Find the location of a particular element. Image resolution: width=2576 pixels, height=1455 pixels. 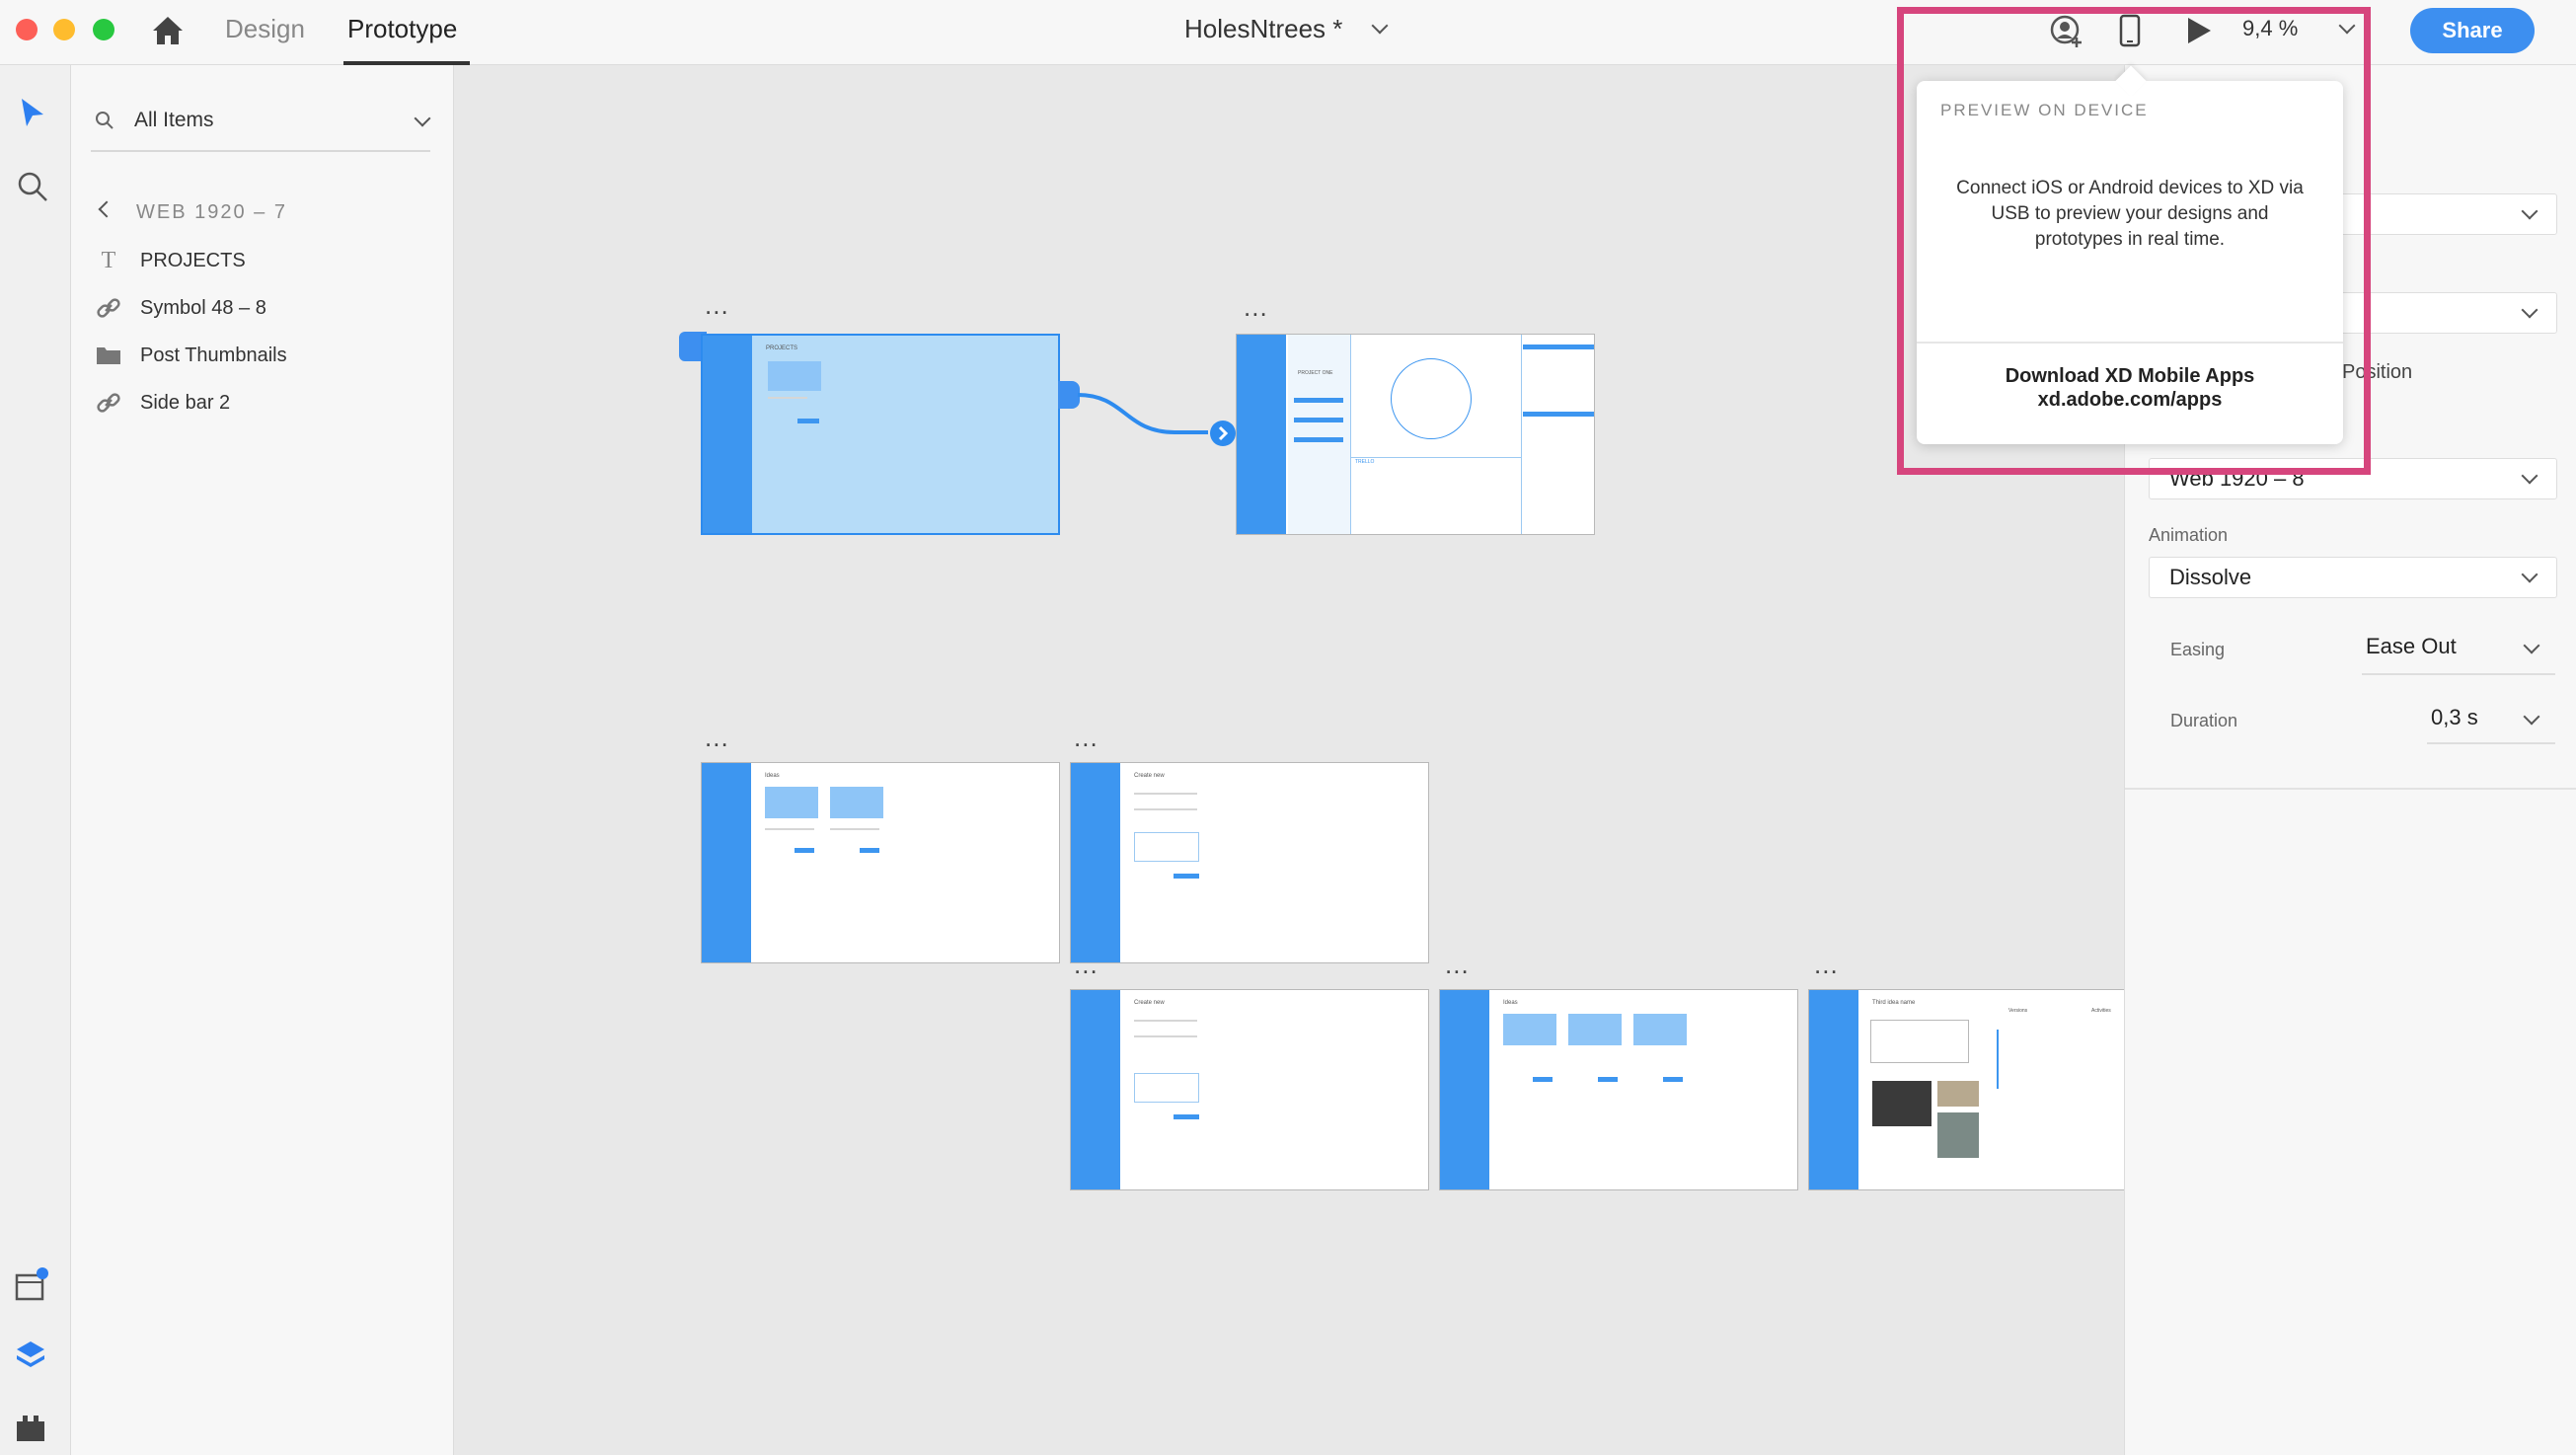

filter-chevron-icon is located at coordinates (423, 118).